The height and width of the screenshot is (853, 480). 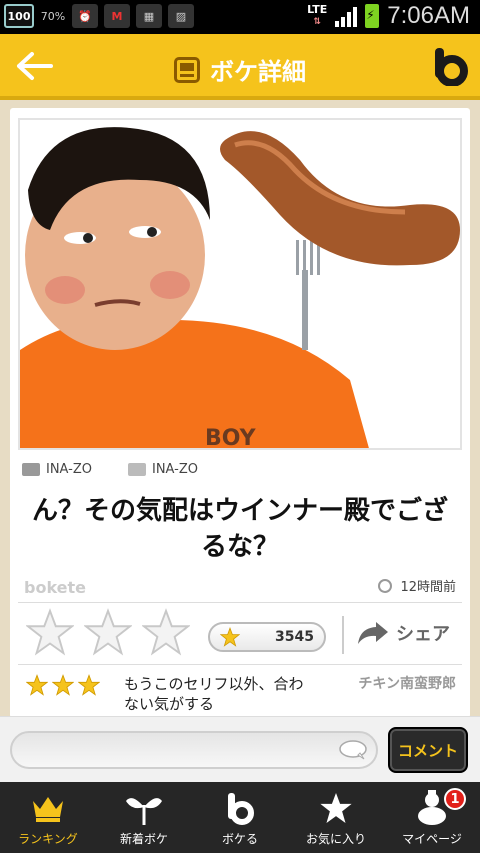 What do you see at coordinates (214, 694) in the screenshot?
I see `comment-text: もうこのセリフ以外、合わない気がする` at bounding box center [214, 694].